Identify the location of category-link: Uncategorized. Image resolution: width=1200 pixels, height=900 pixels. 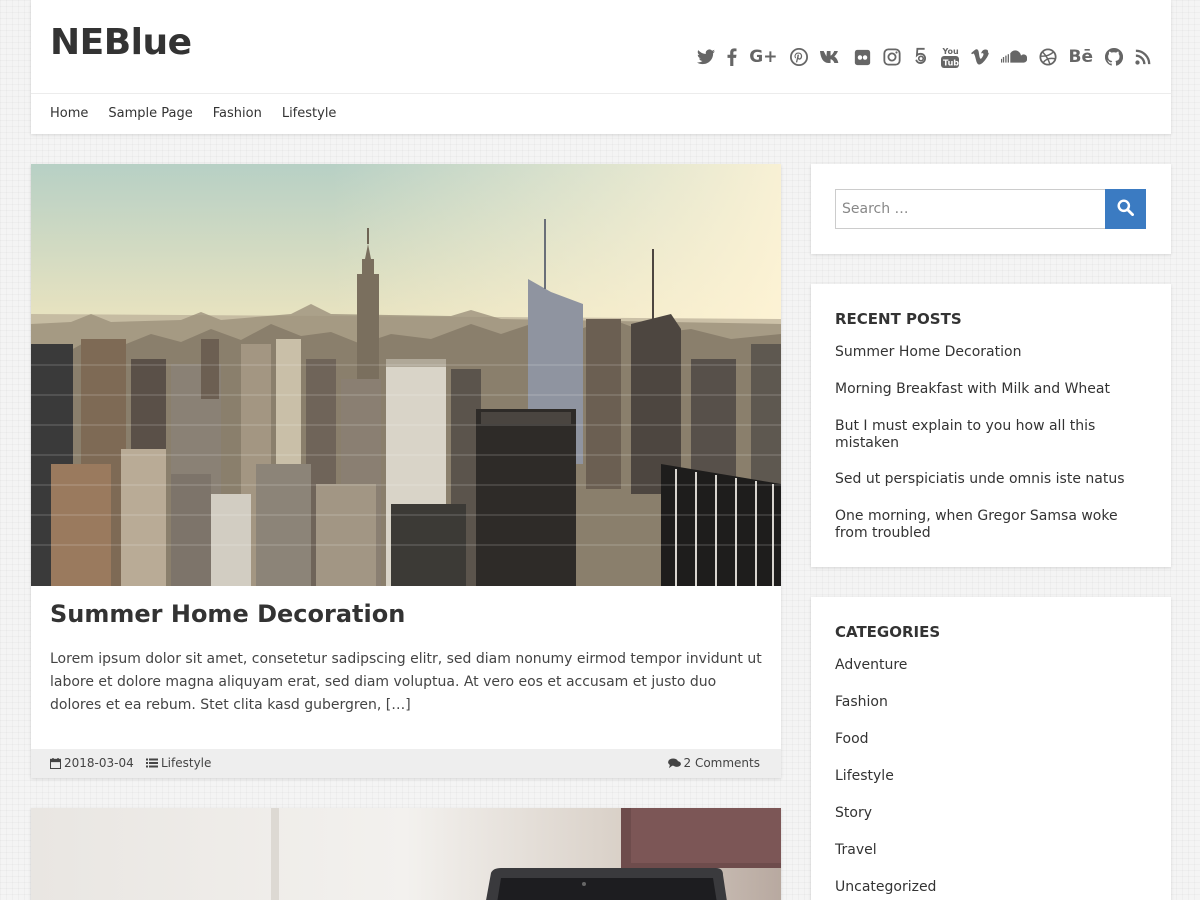
(885, 887).